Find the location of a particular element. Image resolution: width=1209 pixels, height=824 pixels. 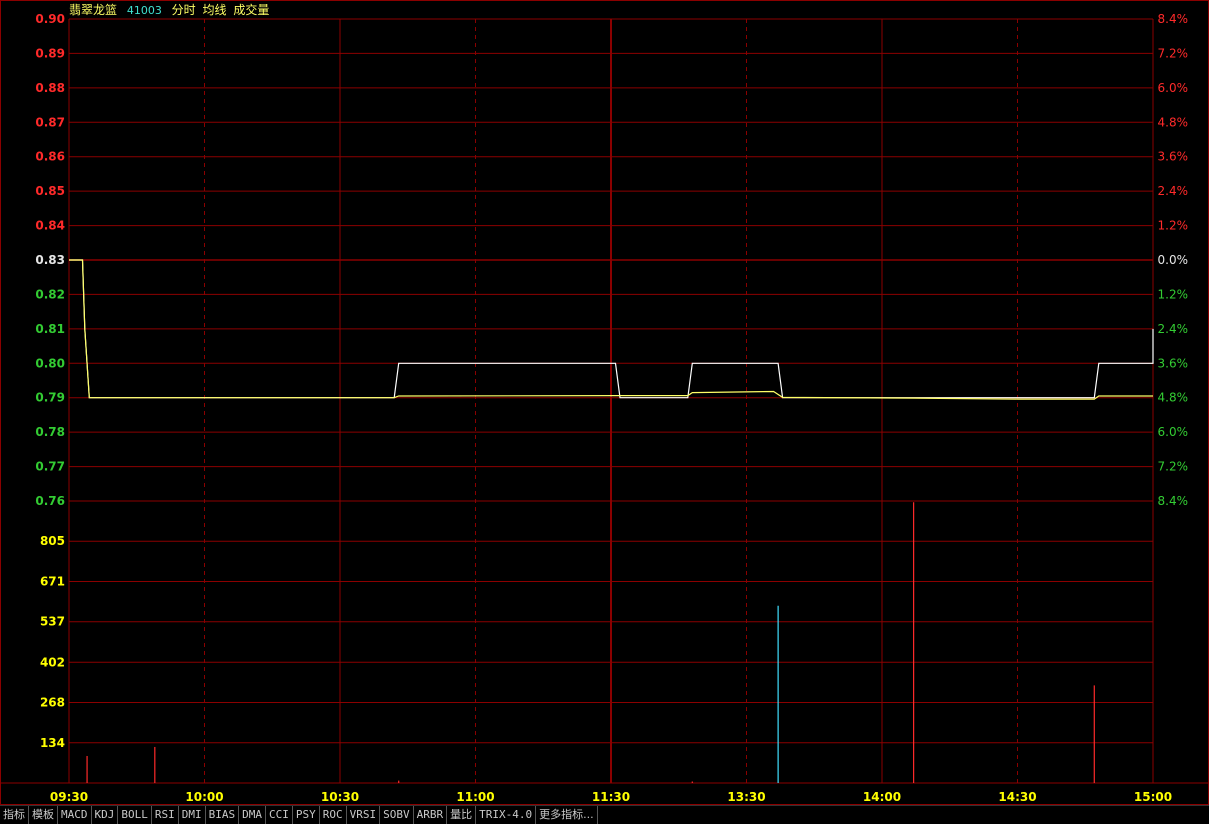

volume-tick-label: 134 is located at coordinates (52, 743).